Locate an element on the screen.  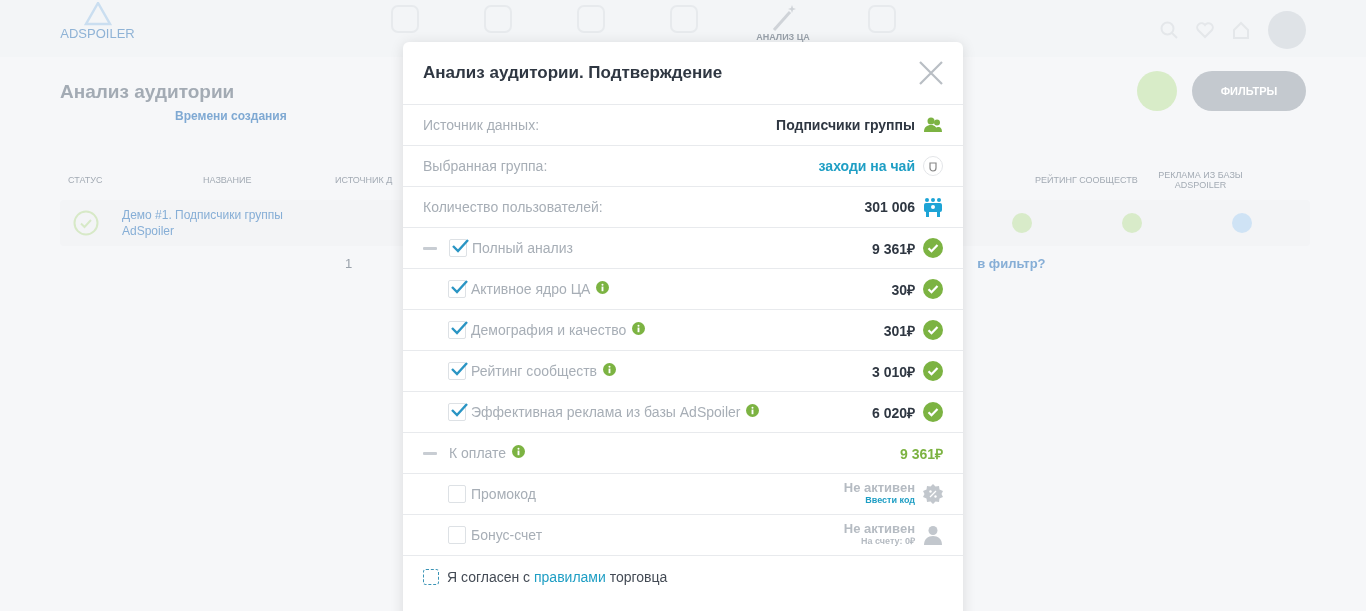
agree-checkbox is located at coordinates (431, 577).